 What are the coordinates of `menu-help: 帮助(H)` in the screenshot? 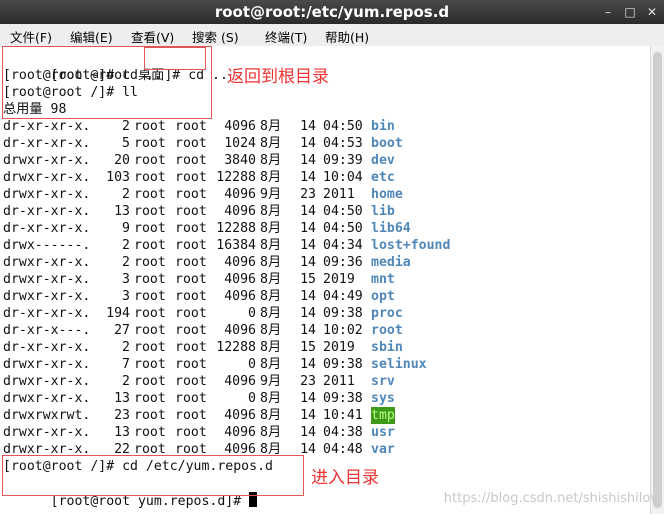 It's located at (347, 36).